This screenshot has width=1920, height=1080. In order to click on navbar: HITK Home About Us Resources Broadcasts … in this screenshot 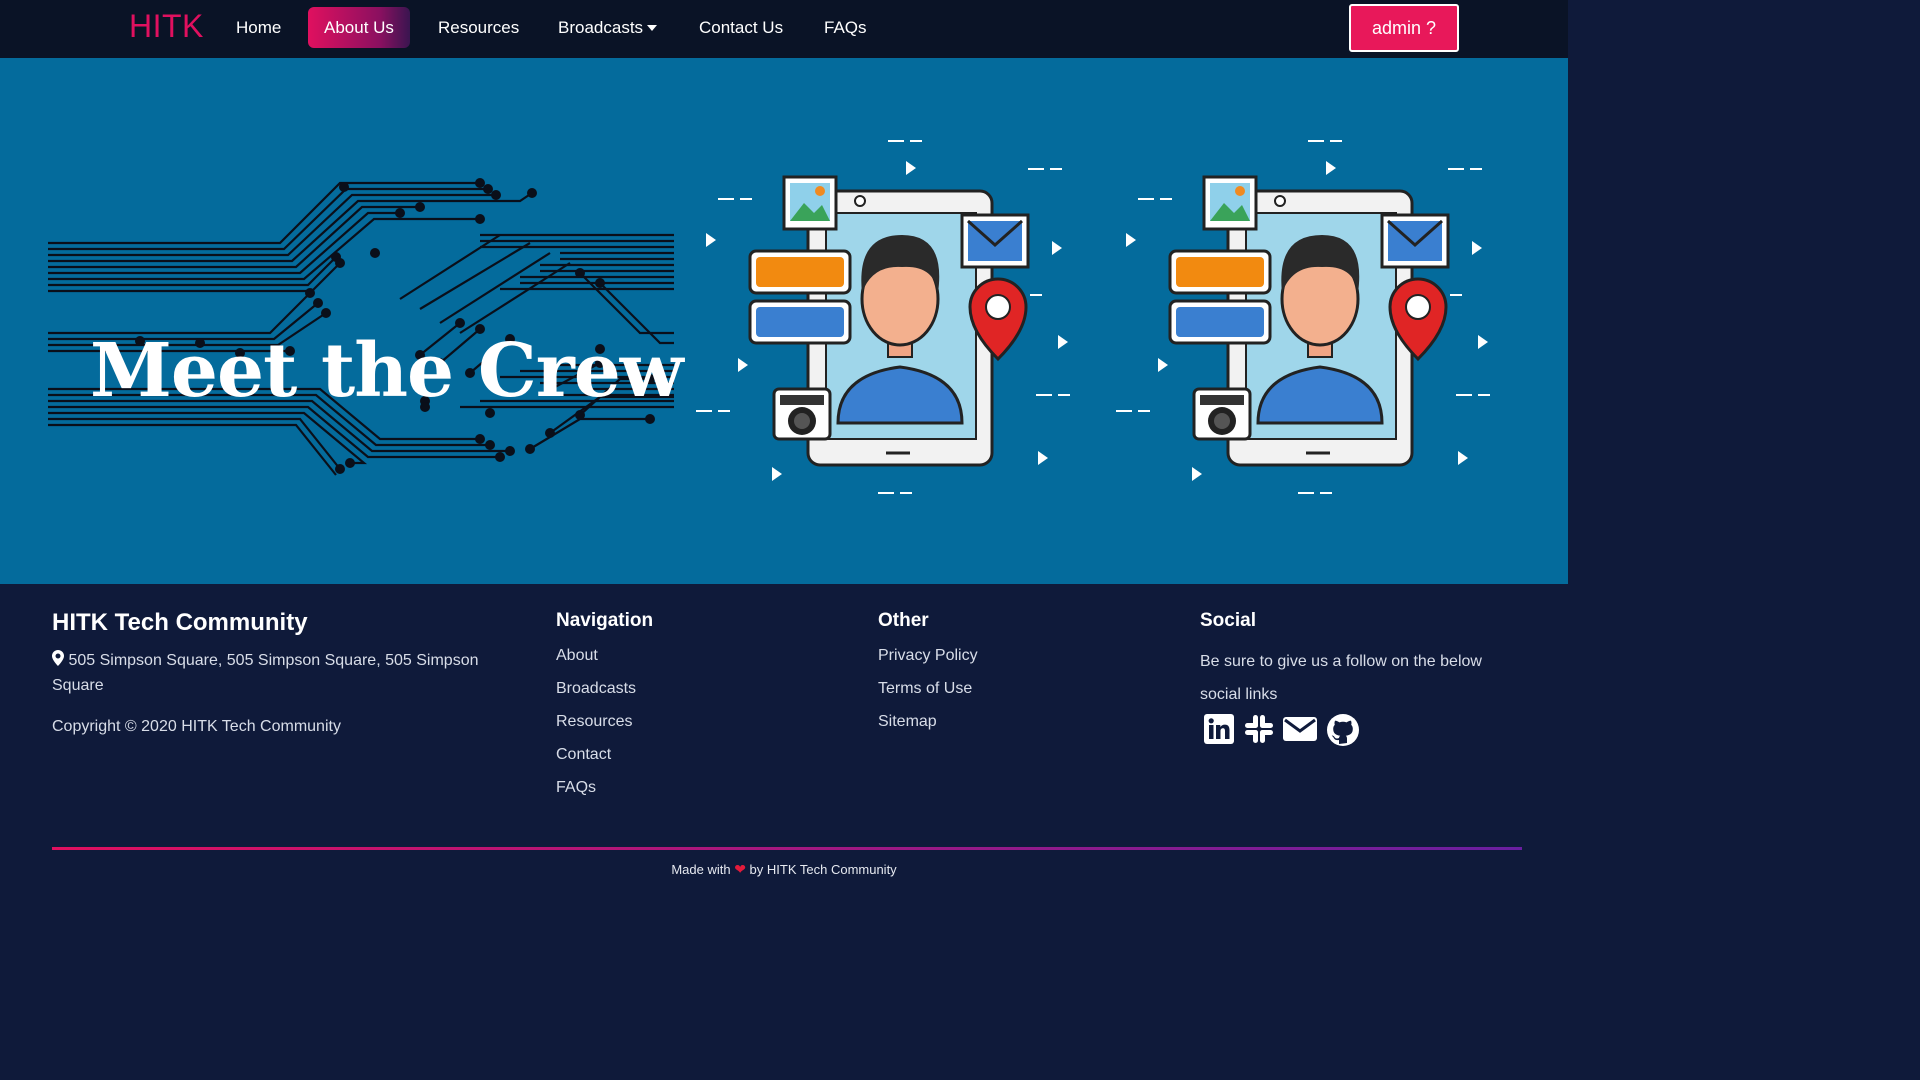, I will do `click(784, 29)`.